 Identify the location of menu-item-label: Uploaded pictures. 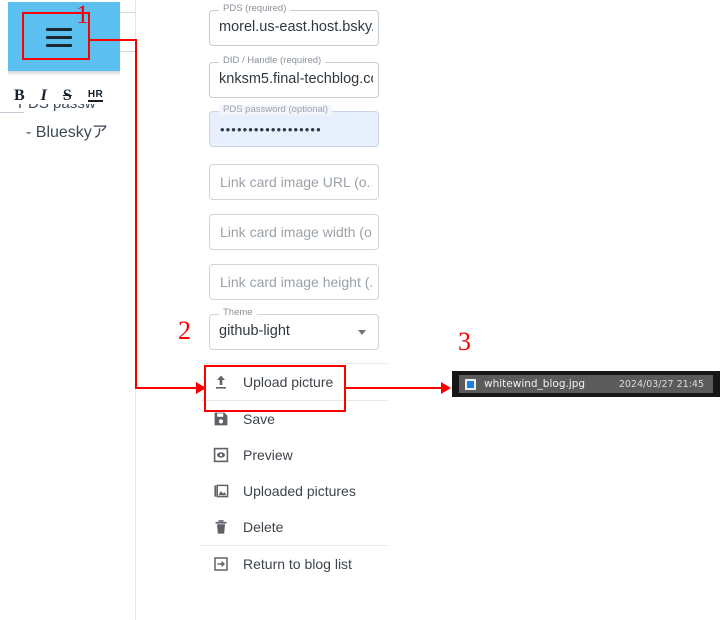
(299, 491).